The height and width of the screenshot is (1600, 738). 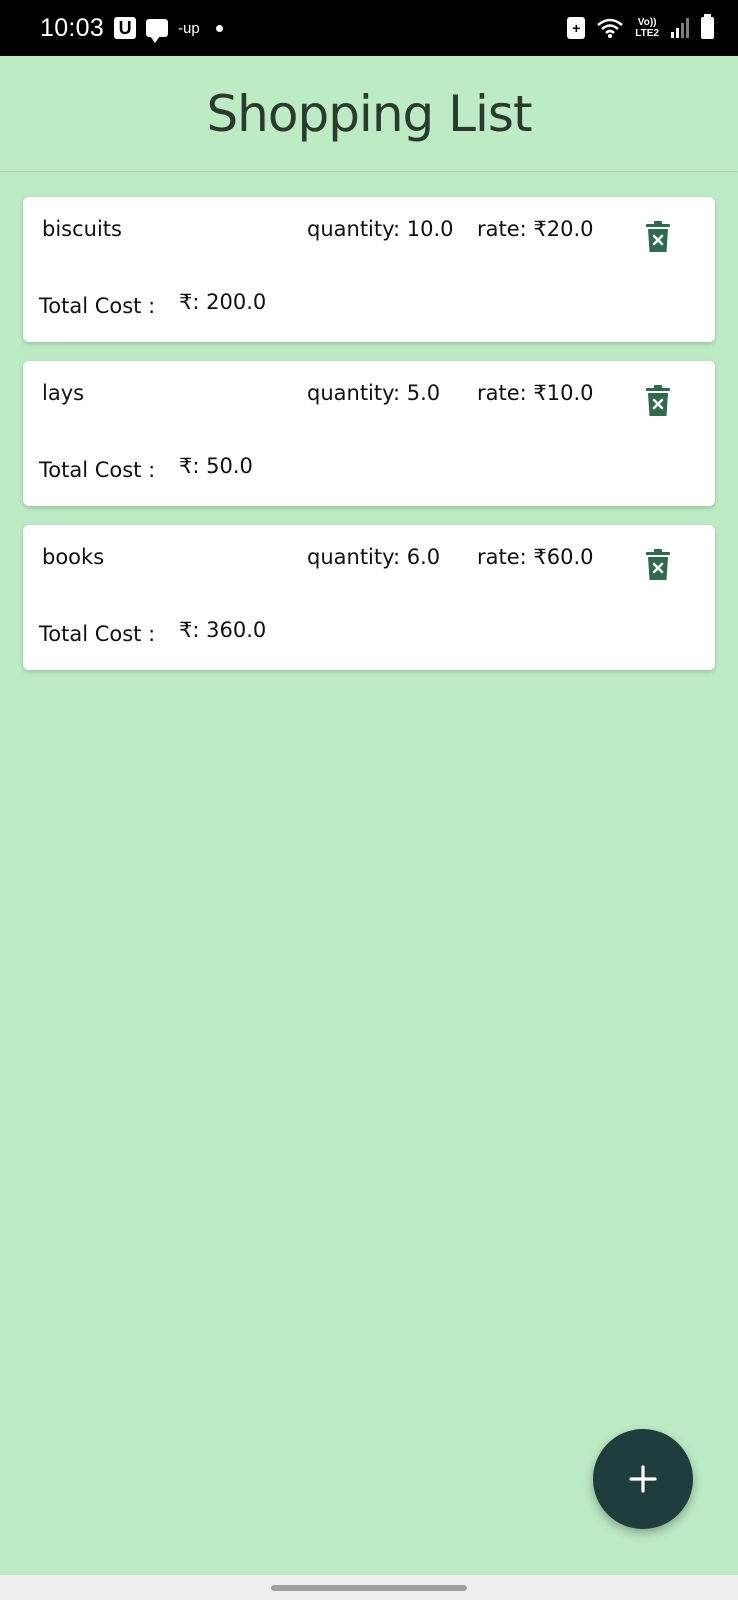 What do you see at coordinates (374, 393) in the screenshot?
I see `item-quantity: quantity: 5.0` at bounding box center [374, 393].